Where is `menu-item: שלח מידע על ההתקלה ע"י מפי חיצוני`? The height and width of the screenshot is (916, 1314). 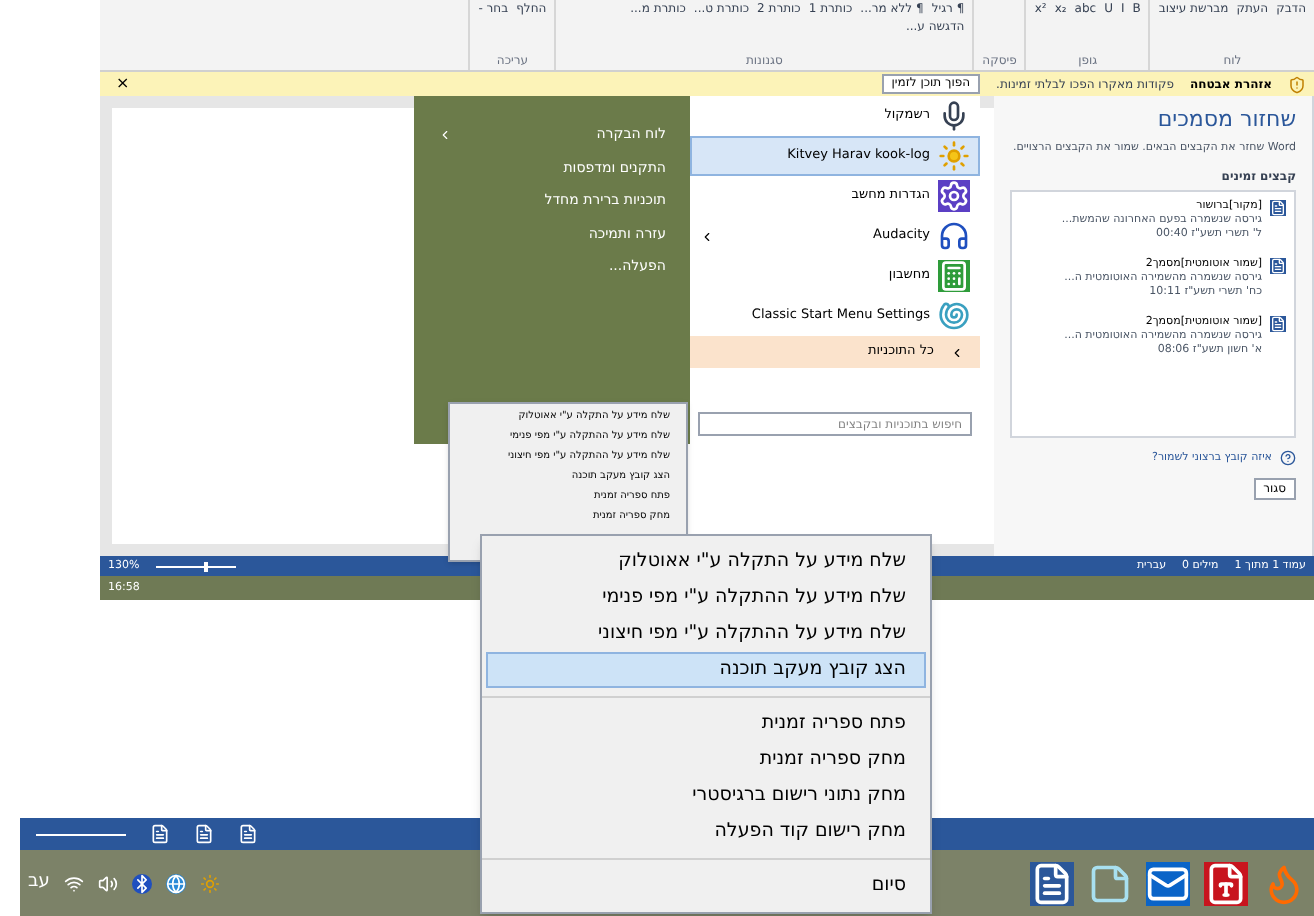 menu-item: שלח מידע על ההתקלה ע"י מפי חיצוני is located at coordinates (706, 634).